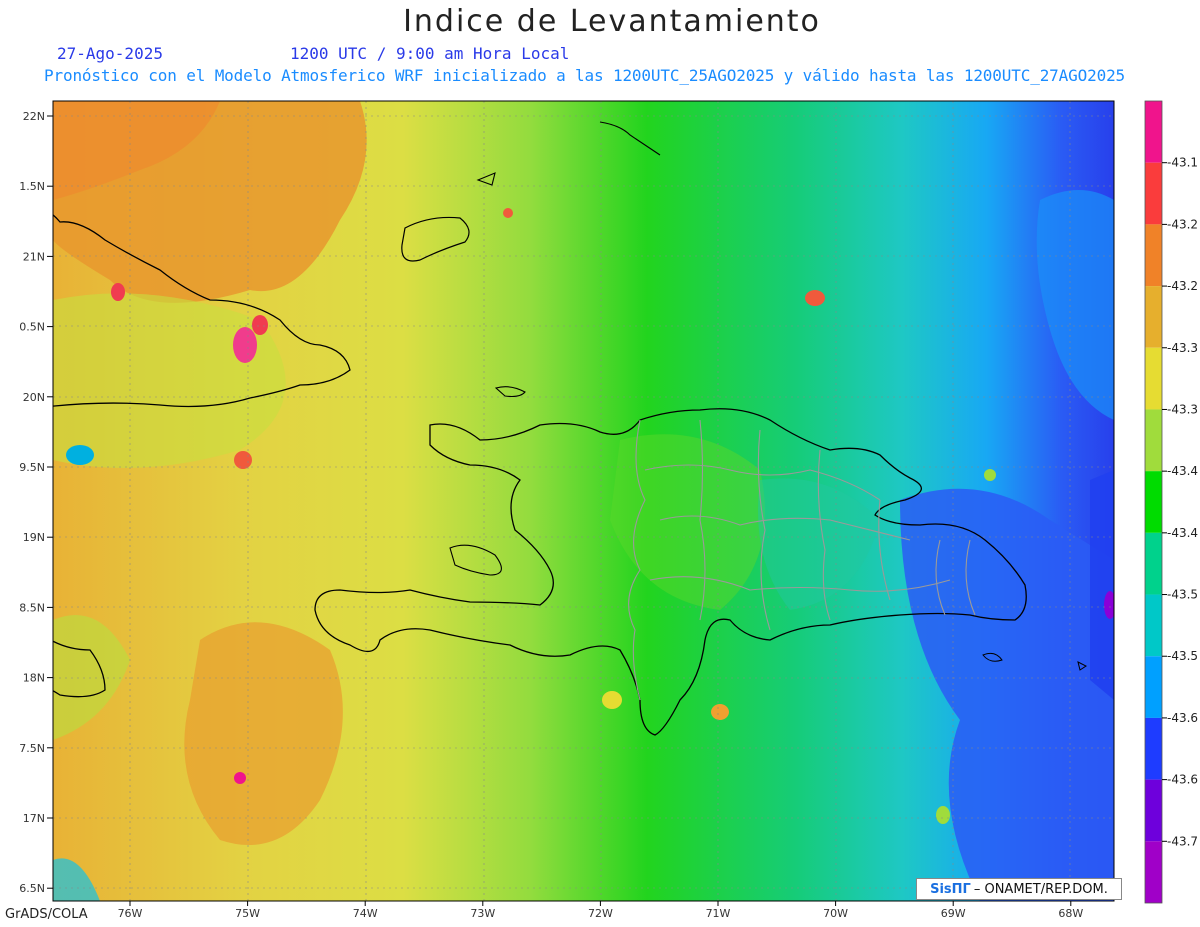 The width and height of the screenshot is (1200, 927). What do you see at coordinates (130, 913) in the screenshot?
I see `lon-label: 76W` at bounding box center [130, 913].